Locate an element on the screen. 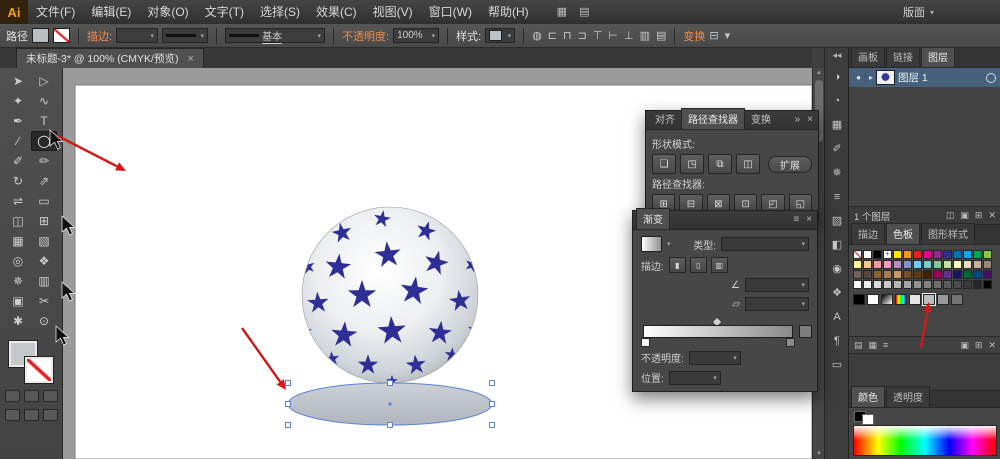 This screenshot has height=459, width=1000. delete-layer-icon: ✕ is located at coordinates (992, 215).